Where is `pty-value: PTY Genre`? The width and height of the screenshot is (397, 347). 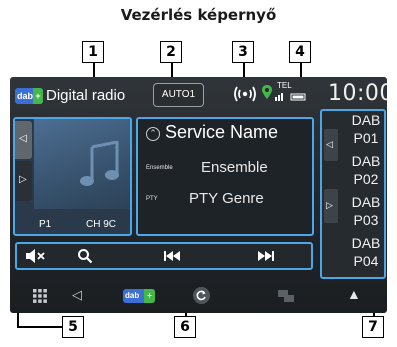 pty-value: PTY Genre is located at coordinates (226, 198).